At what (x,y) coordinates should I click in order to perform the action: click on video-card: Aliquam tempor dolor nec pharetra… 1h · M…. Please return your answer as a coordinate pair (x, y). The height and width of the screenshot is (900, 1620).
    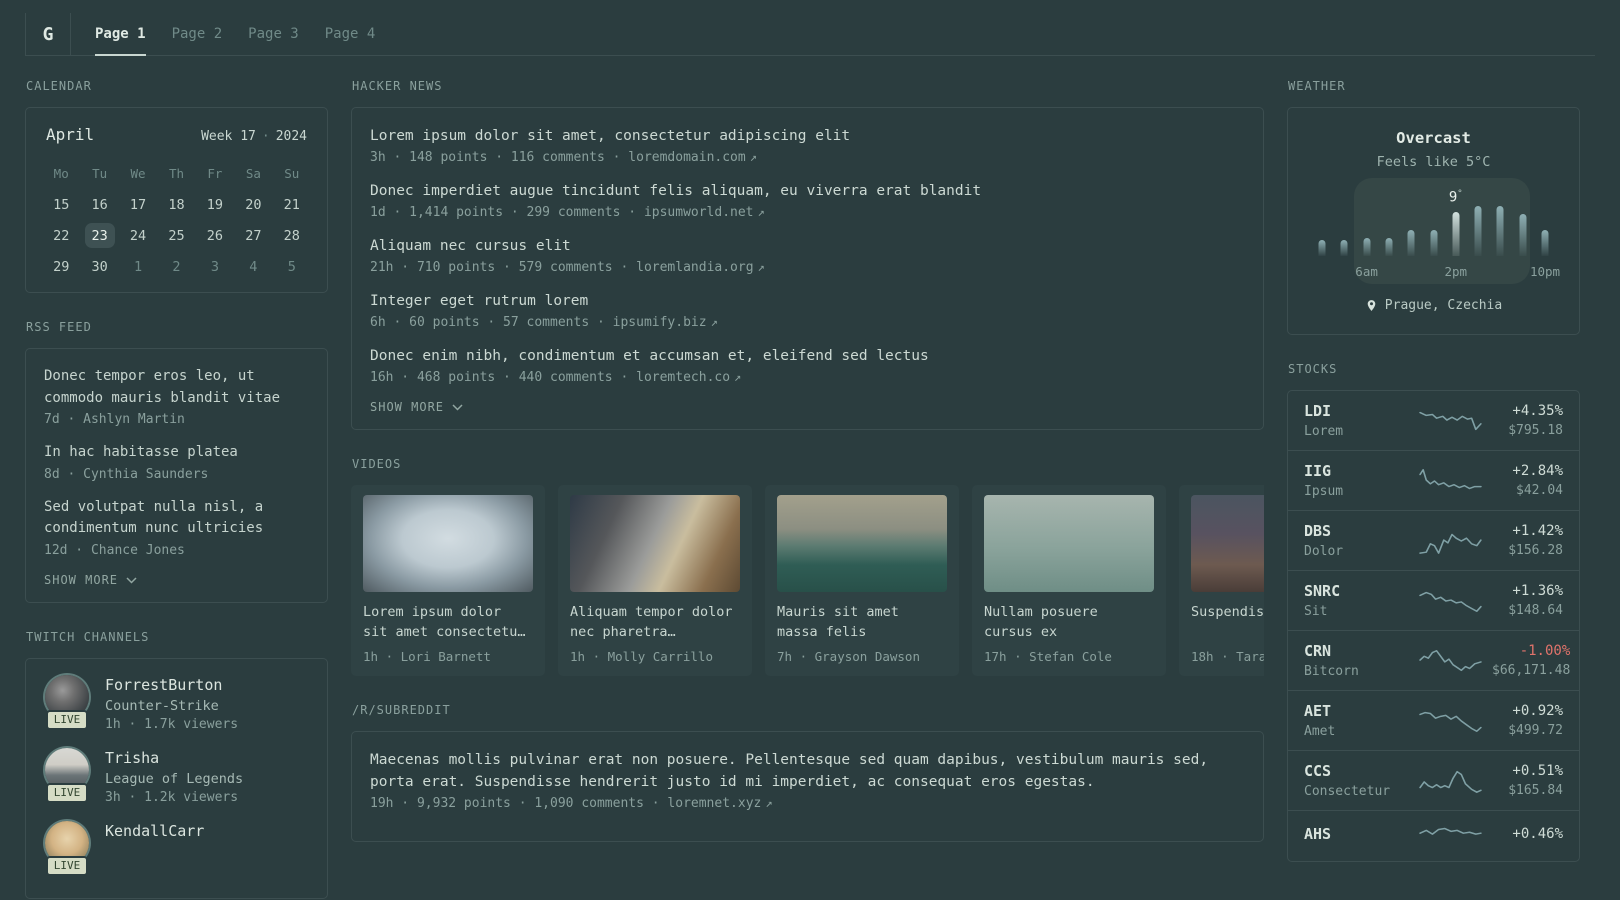
    Looking at the image, I should click on (655, 580).